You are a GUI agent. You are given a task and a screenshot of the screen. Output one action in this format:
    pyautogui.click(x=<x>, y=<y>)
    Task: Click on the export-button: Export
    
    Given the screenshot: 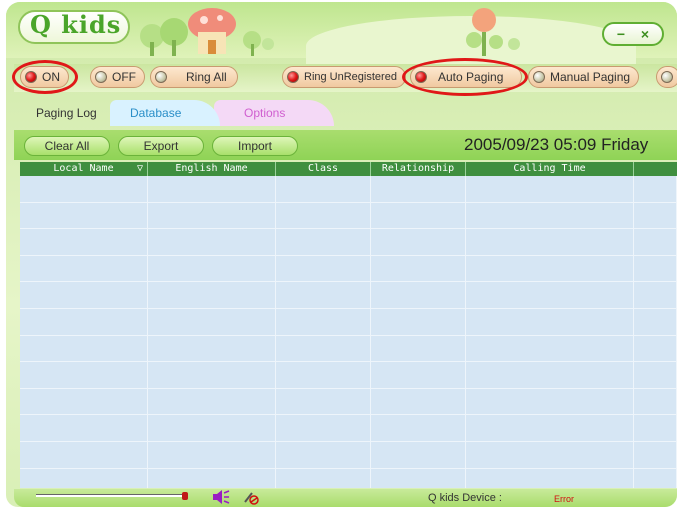 What is the action you would take?
    pyautogui.click(x=161, y=146)
    